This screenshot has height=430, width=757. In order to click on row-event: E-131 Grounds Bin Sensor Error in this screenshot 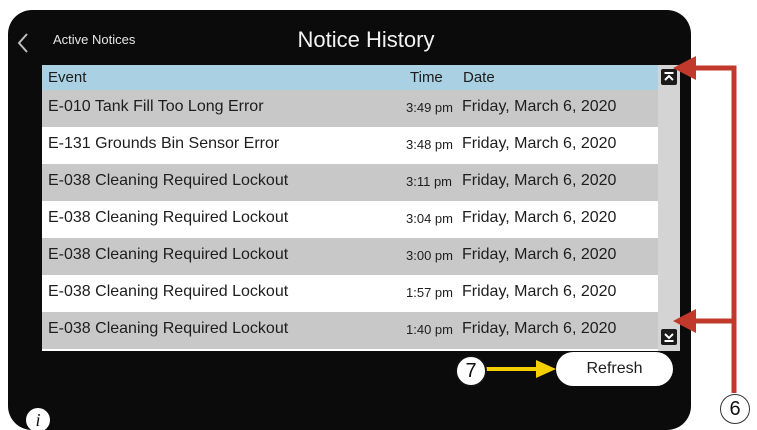, I will do `click(164, 143)`.